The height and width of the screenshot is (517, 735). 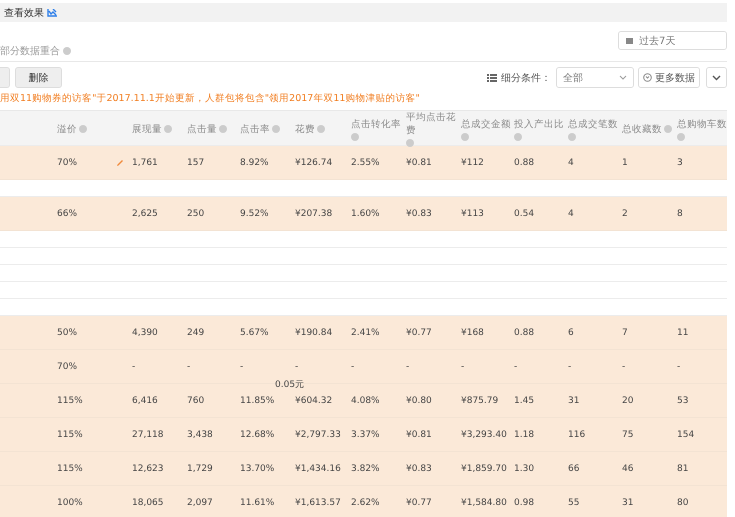 I want to click on table-cell: ¥113, so click(x=472, y=213).